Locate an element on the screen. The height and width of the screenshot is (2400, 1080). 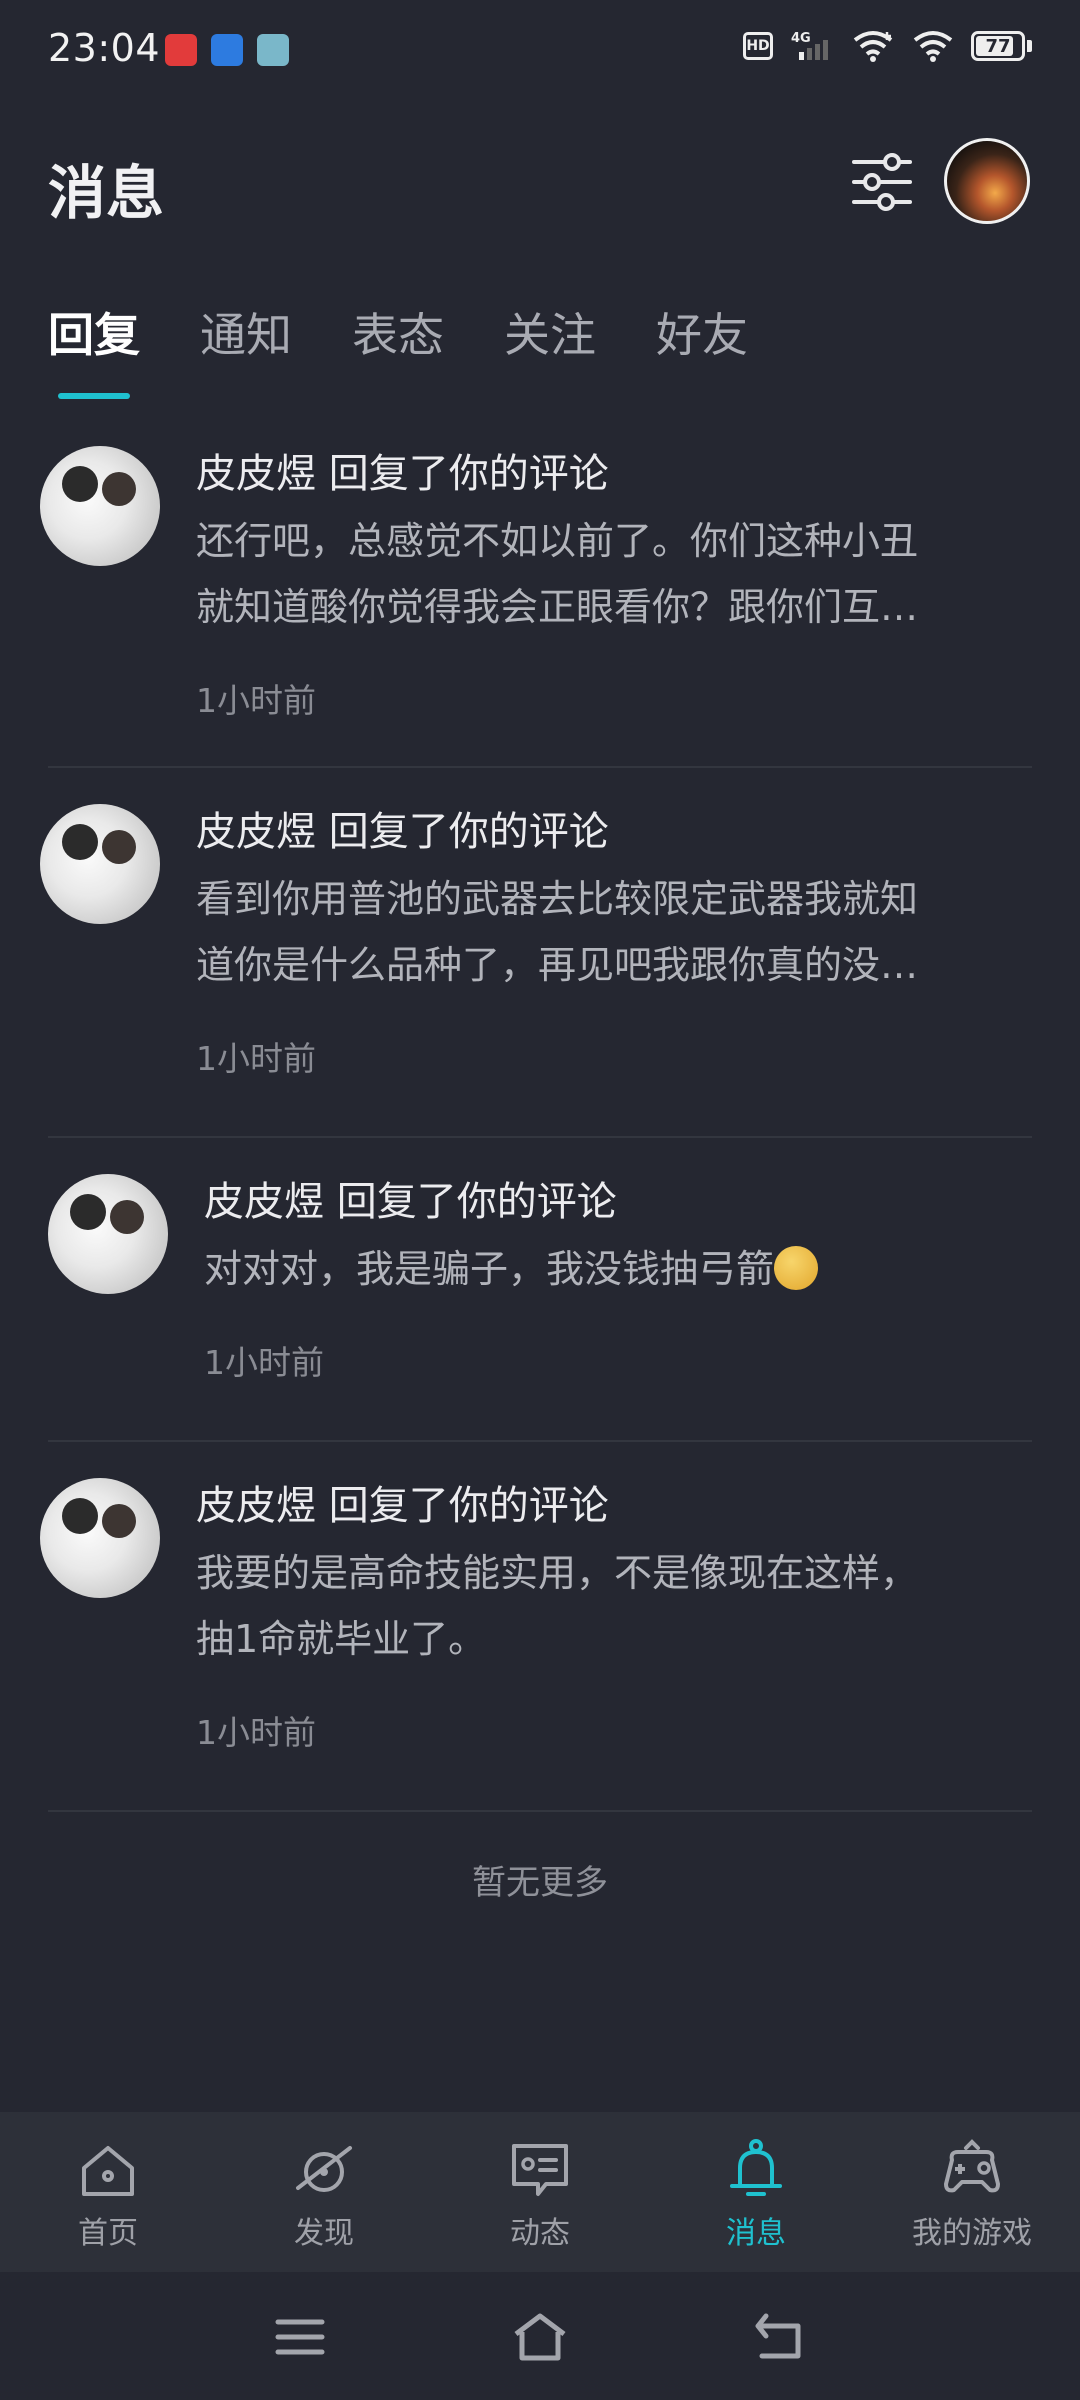
home-icon is located at coordinates (108, 2171).